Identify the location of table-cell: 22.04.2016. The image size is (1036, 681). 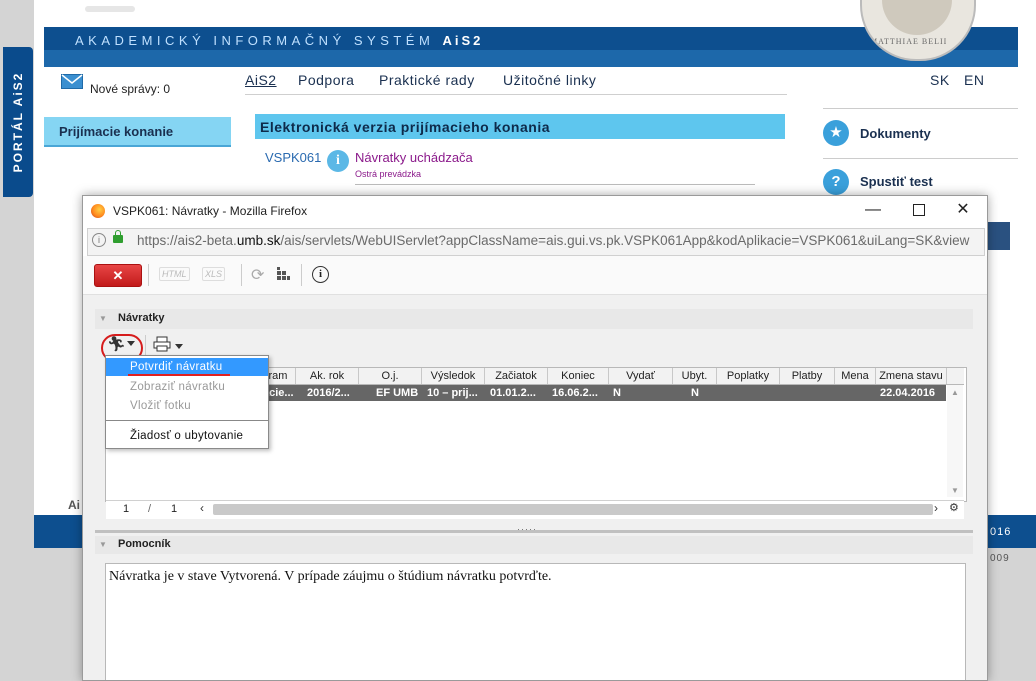
(908, 393).